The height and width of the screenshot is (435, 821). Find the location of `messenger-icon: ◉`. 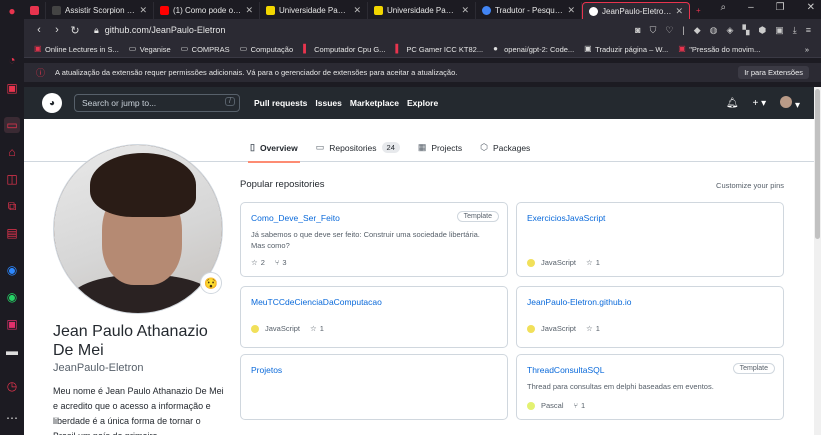

messenger-icon: ◉ is located at coordinates (12, 270).